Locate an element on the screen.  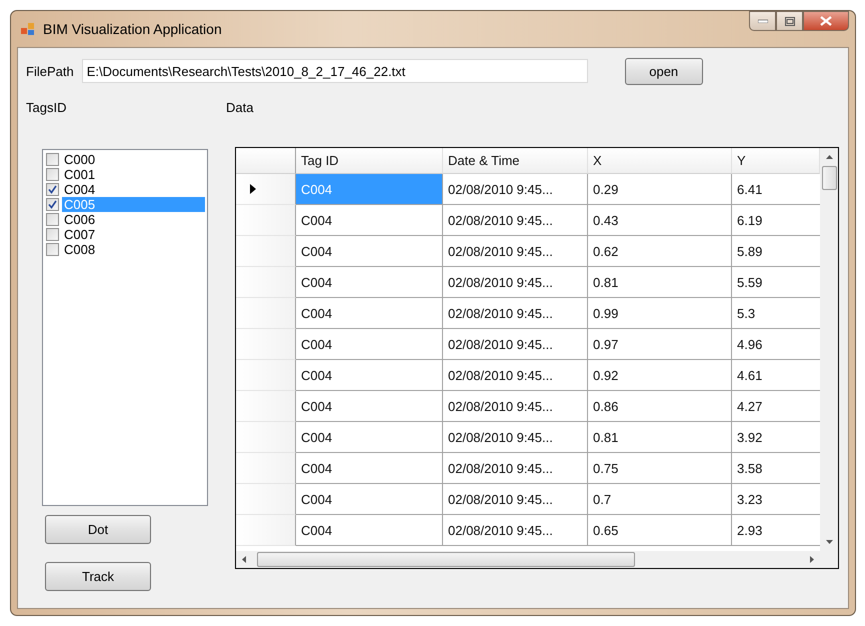
window-title: BIM Visualization Application is located at coordinates (132, 29).